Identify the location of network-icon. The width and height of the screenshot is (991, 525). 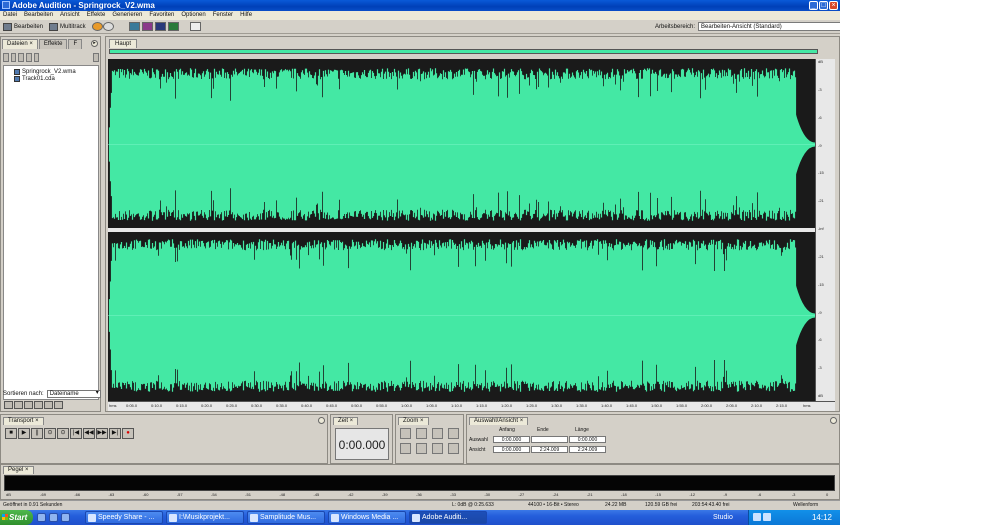
(757, 517).